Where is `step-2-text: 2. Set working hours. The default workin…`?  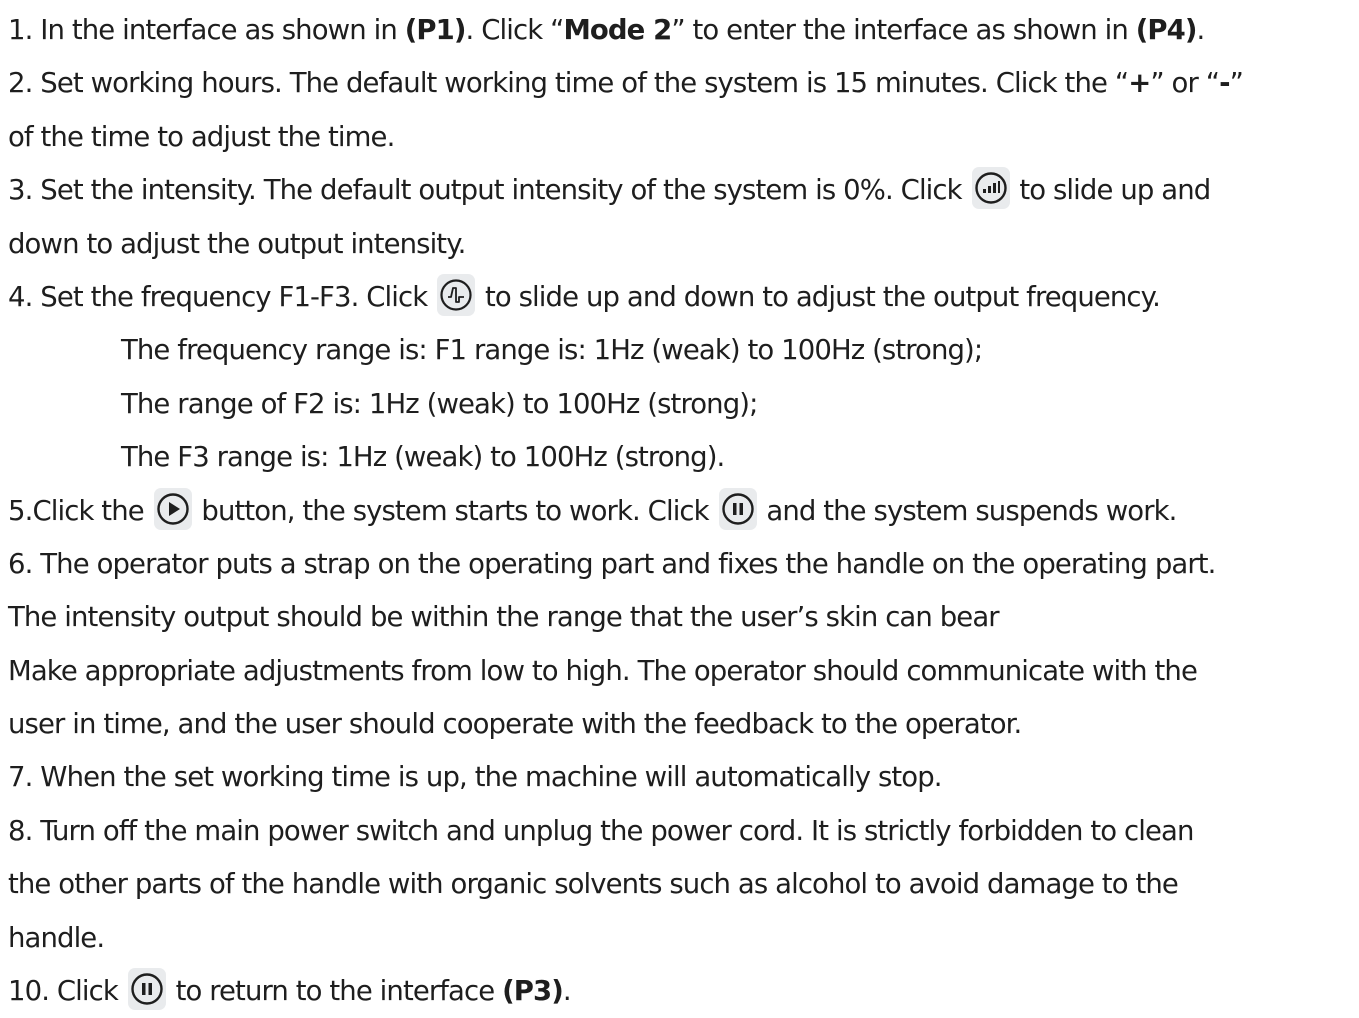 step-2-text: 2. Set working hours. The default workin… is located at coordinates (568, 83).